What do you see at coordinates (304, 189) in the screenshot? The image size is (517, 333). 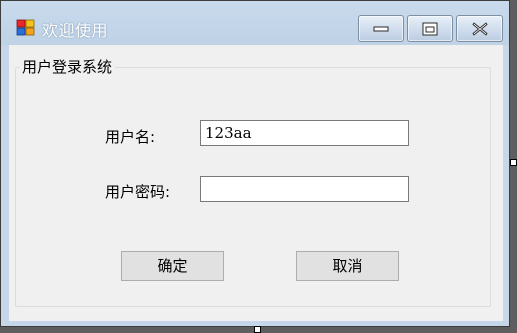 I see `password-input` at bounding box center [304, 189].